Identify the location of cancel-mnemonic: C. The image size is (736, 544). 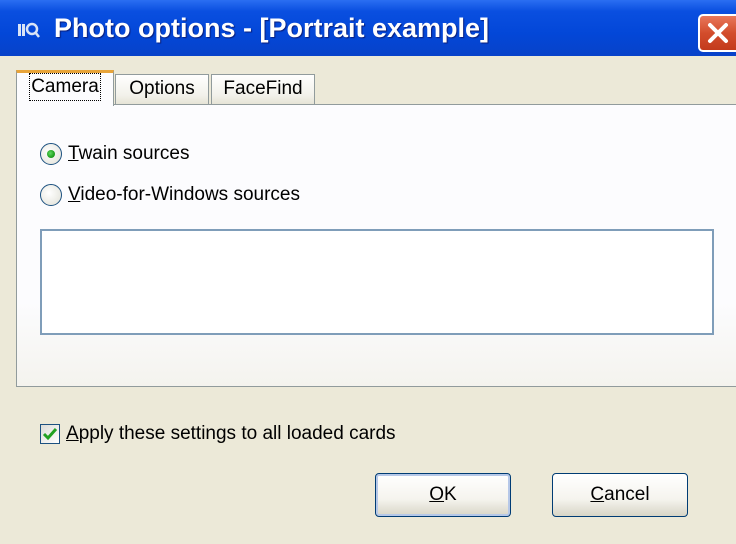
(597, 494).